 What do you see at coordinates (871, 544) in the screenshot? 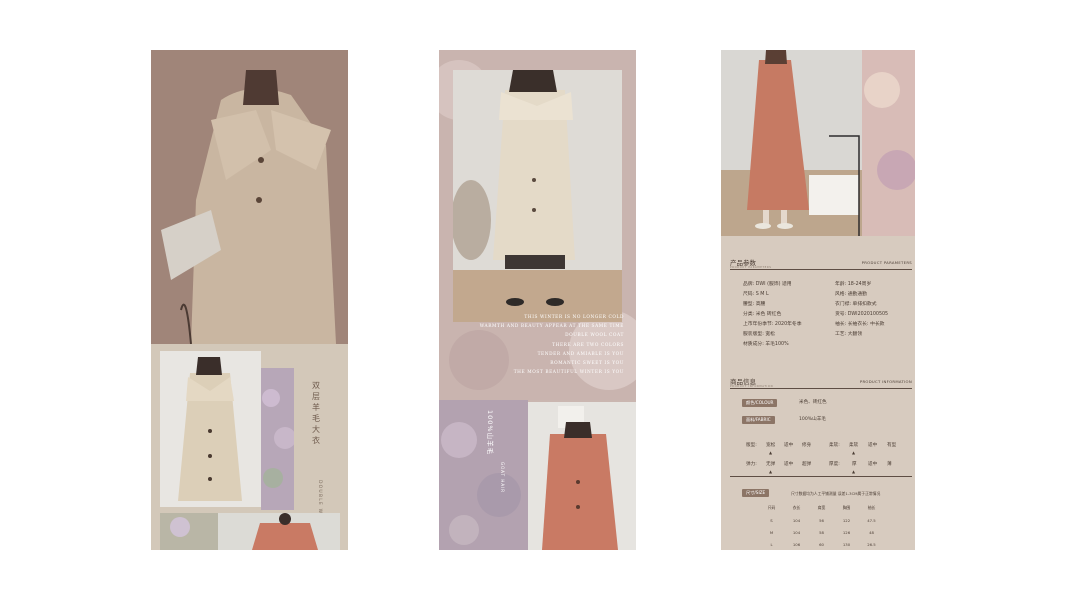
I see `table-cell: 26.5` at bounding box center [871, 544].